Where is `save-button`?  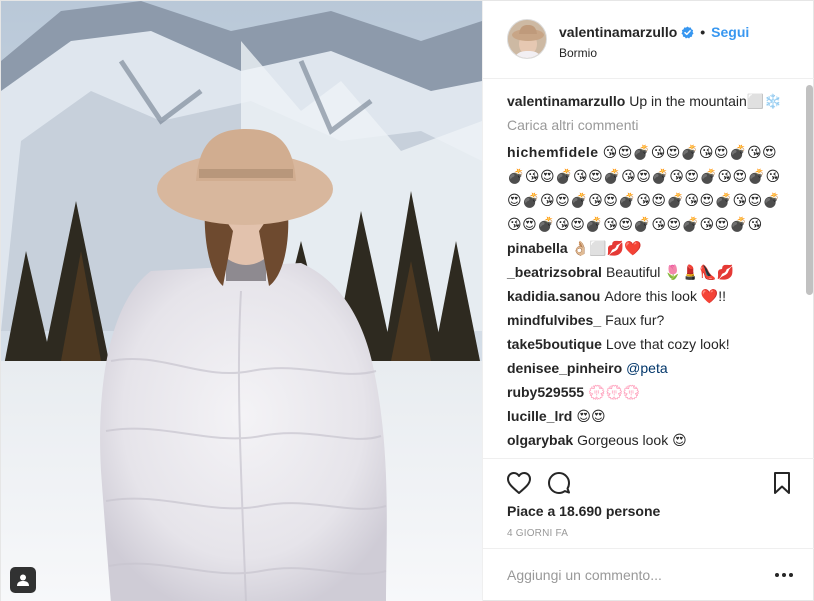
save-button is located at coordinates (782, 483).